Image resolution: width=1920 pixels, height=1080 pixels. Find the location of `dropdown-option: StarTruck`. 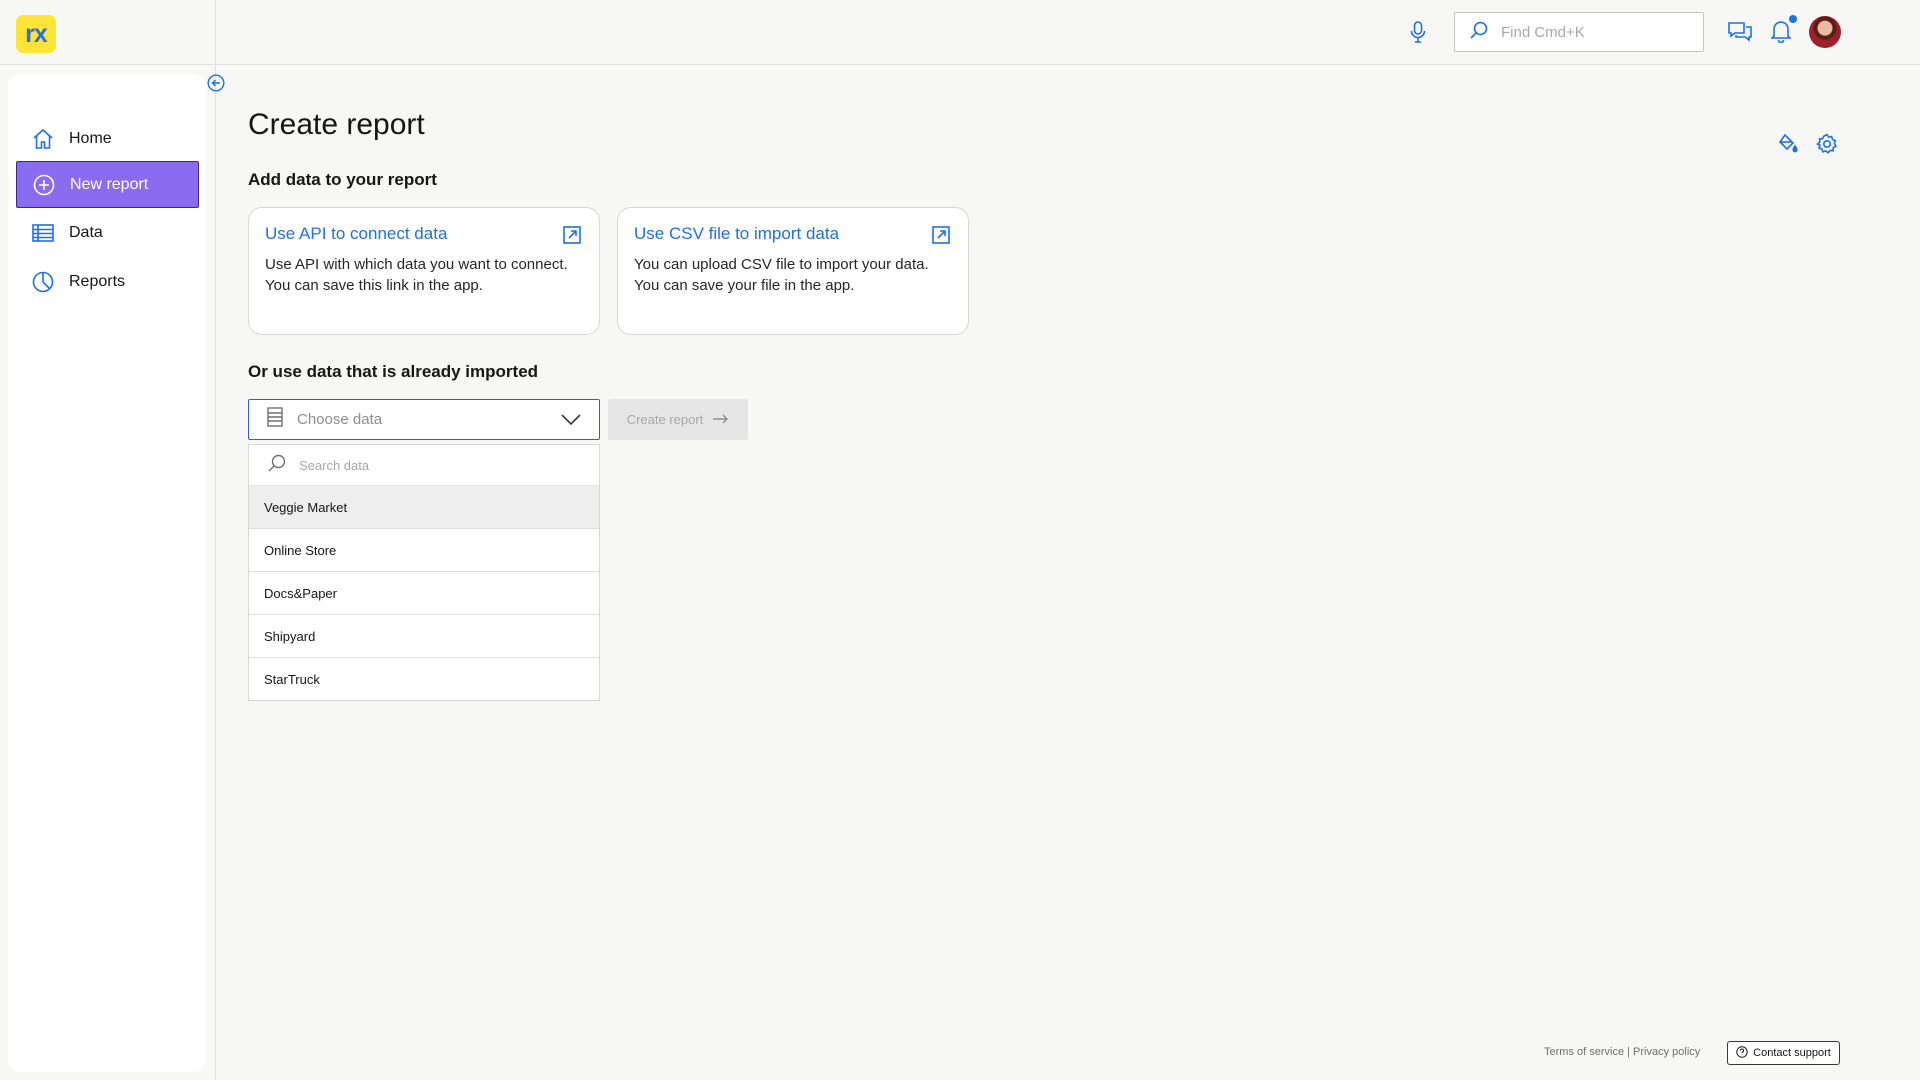

dropdown-option: StarTruck is located at coordinates (424, 679).